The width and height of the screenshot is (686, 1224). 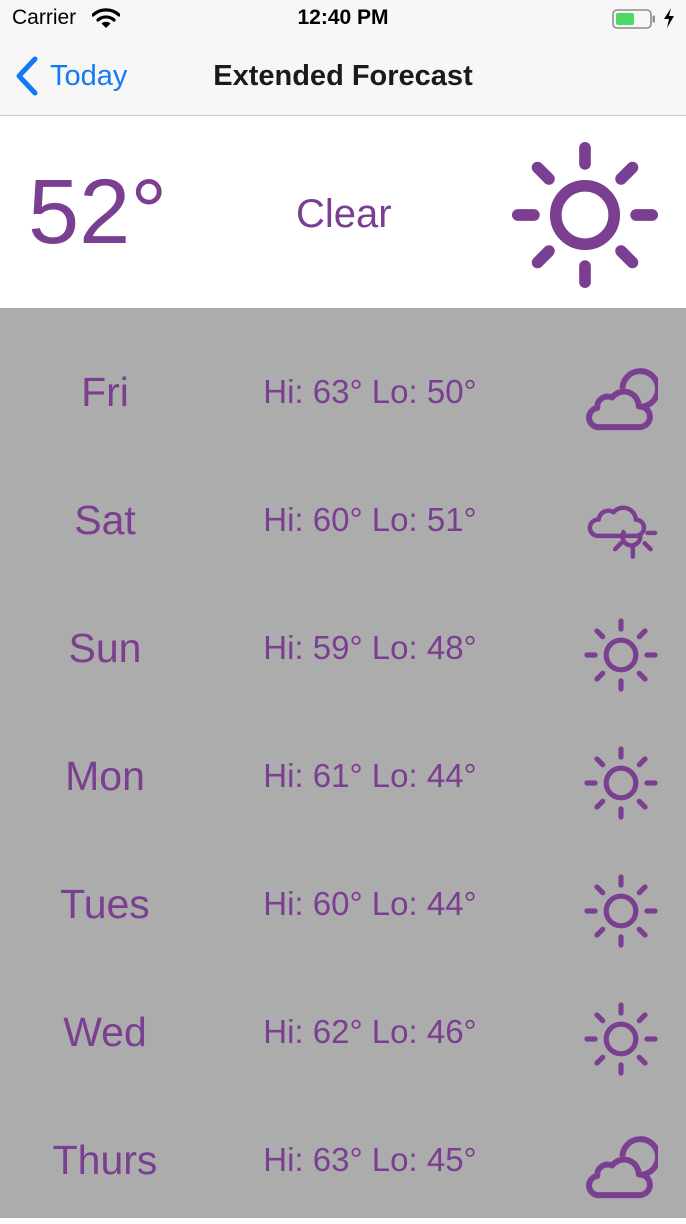 I want to click on page-title: Extended Forecast, so click(x=343, y=76).